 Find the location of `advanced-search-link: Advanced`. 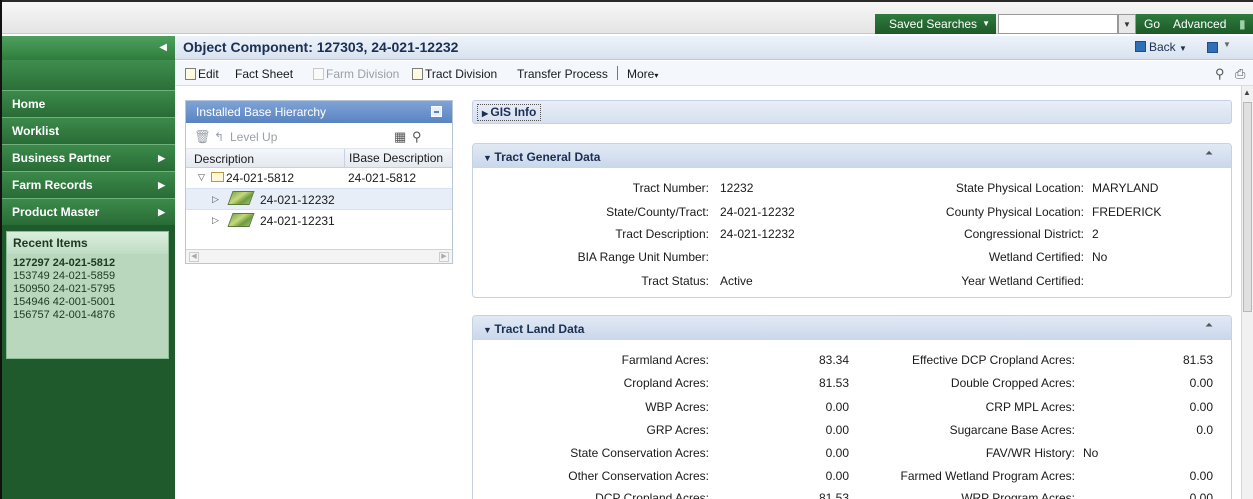

advanced-search-link: Advanced is located at coordinates (1199, 24).